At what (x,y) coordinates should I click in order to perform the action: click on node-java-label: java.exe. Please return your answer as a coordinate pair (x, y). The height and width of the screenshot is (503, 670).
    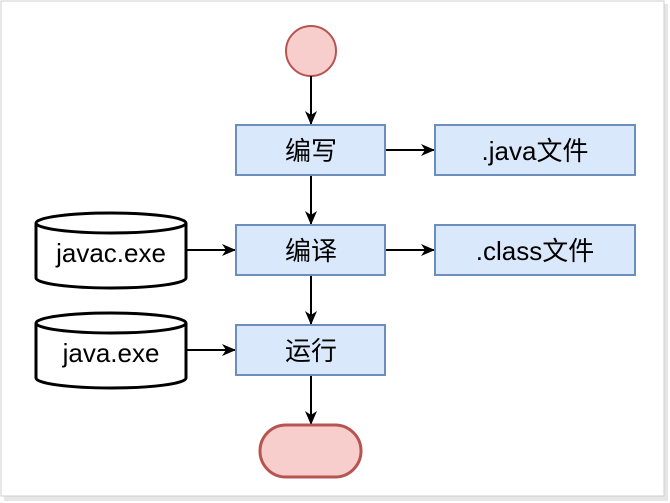
    Looking at the image, I should click on (111, 353).